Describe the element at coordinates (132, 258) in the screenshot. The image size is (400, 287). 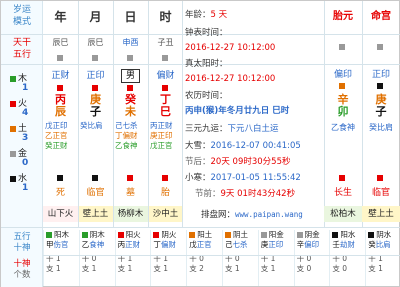
I see `bottom-stat-cell: 阳火 丙正财干 1支 1` at that location.